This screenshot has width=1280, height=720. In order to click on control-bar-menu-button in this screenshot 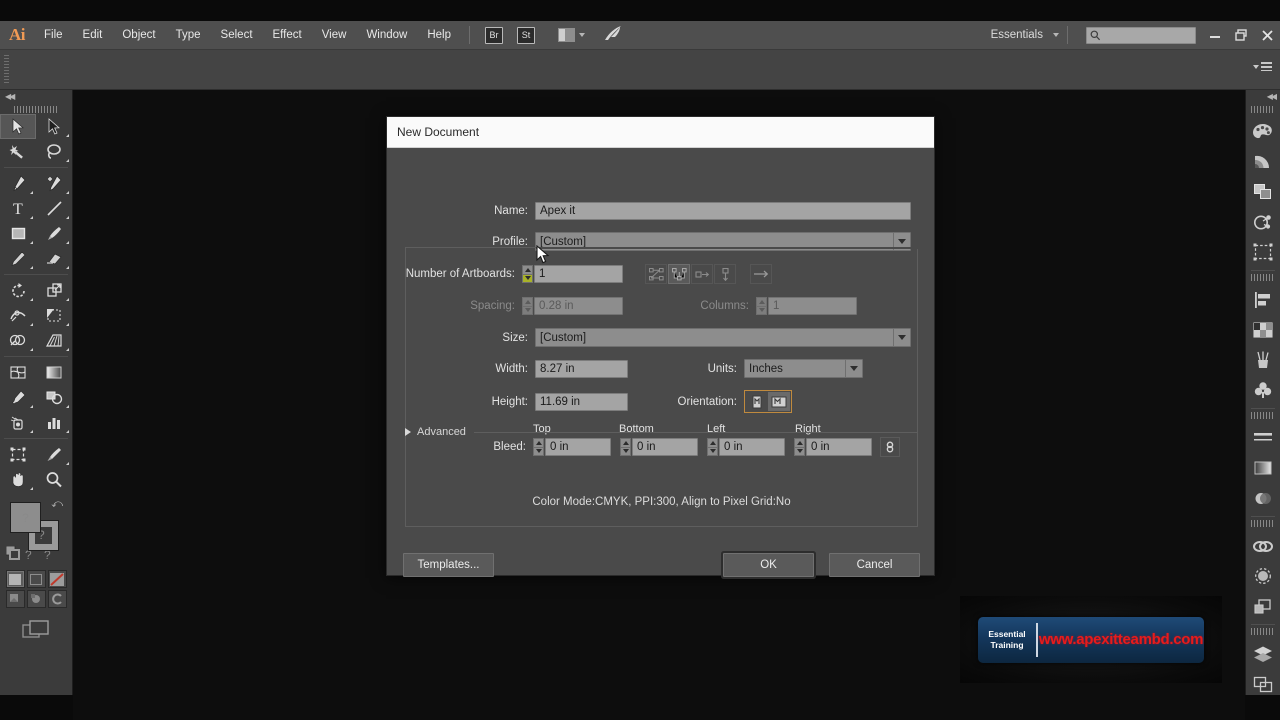, I will do `click(1262, 66)`.